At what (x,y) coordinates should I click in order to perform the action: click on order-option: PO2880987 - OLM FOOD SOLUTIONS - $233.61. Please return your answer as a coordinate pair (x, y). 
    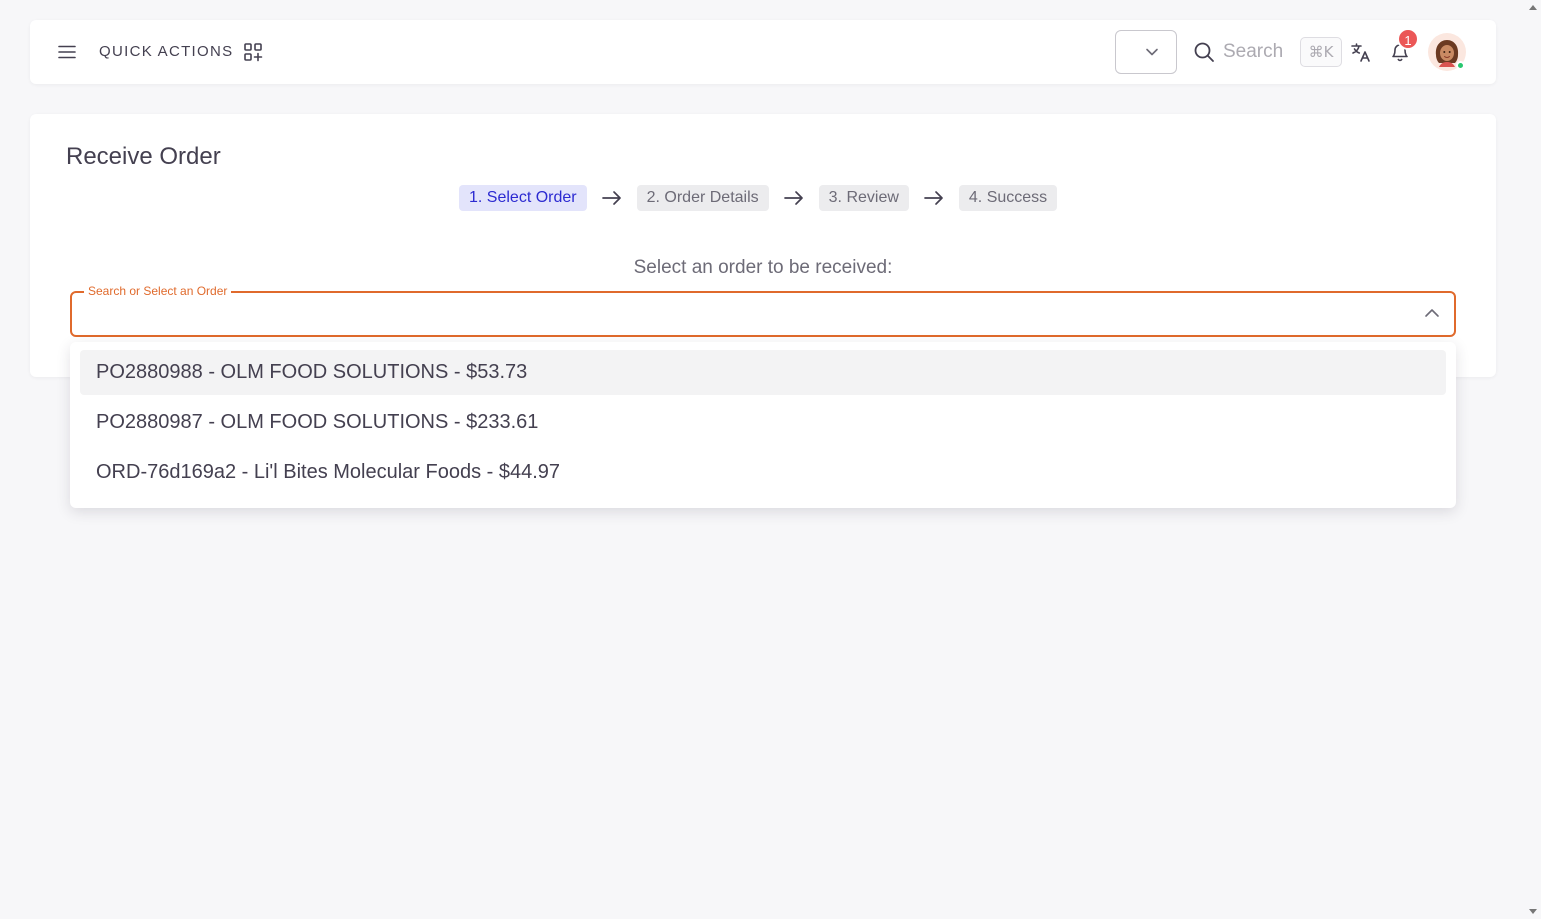
    Looking at the image, I should click on (763, 422).